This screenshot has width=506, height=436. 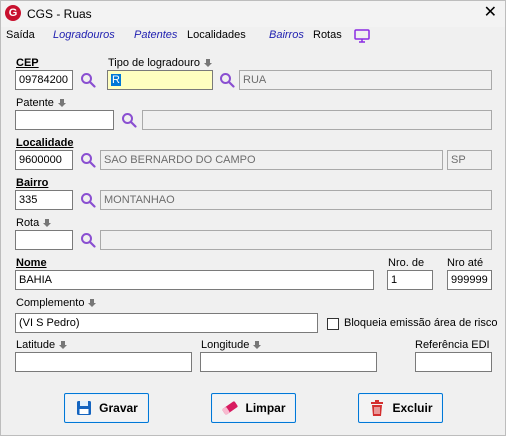 I want to click on eraser-icon, so click(x=230, y=408).